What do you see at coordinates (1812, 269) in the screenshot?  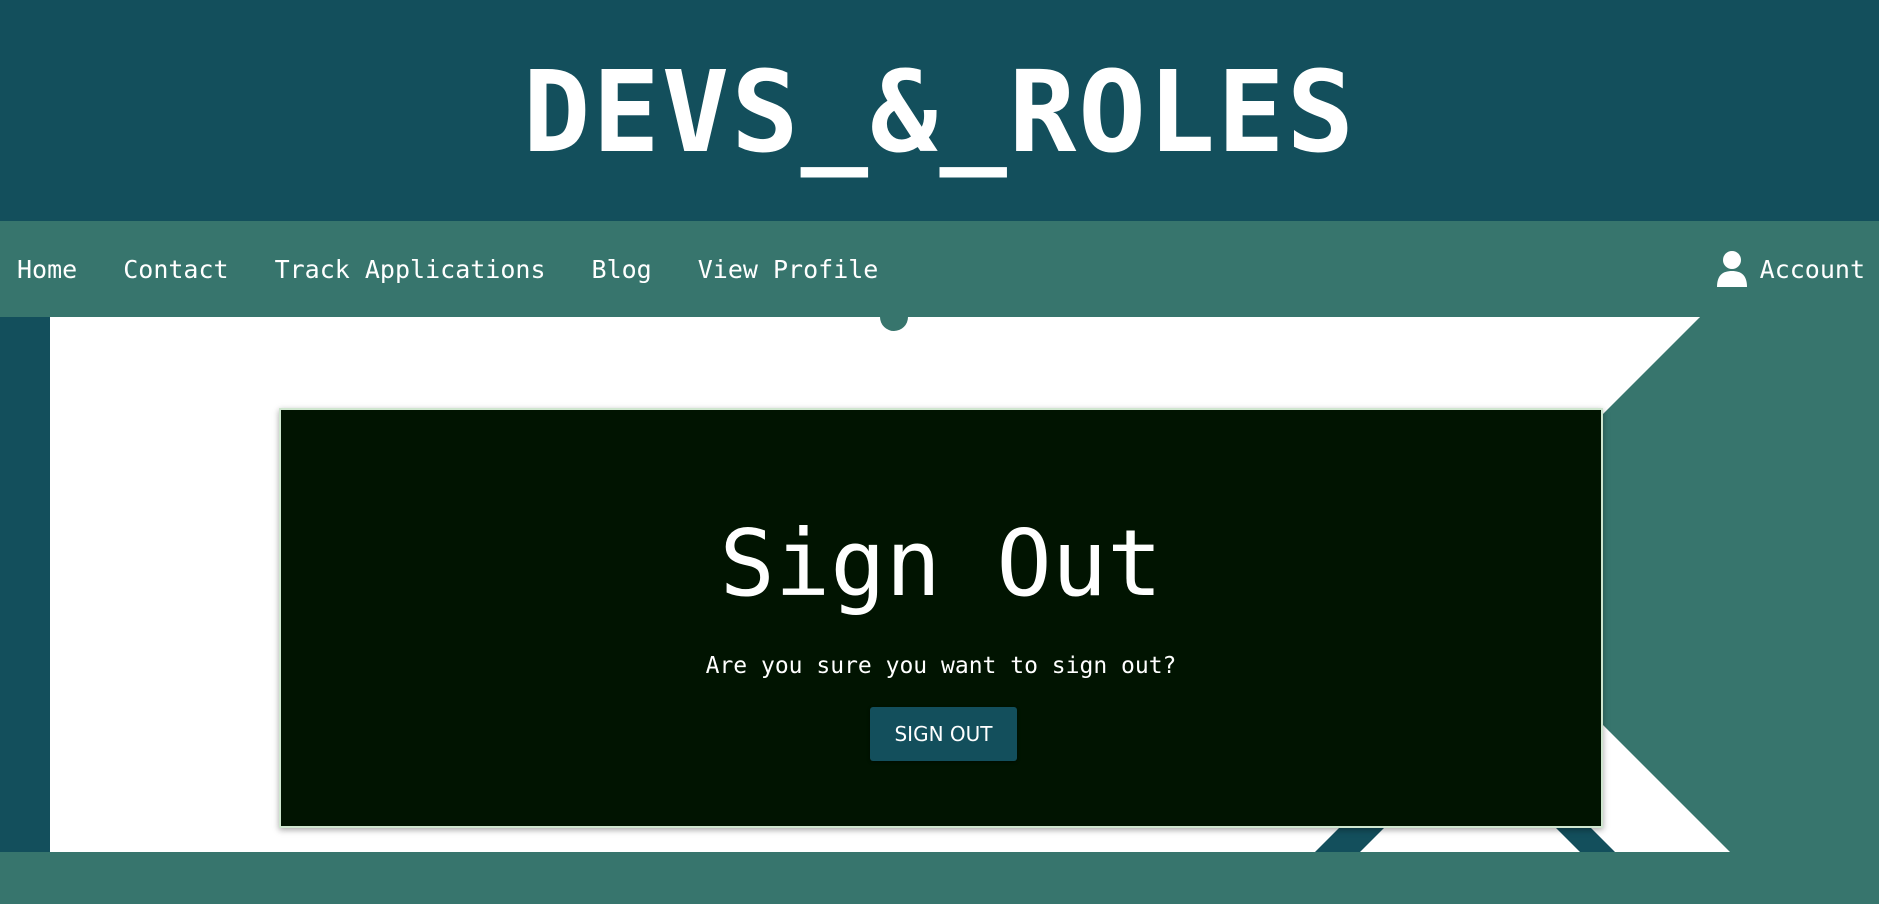 I see `account-label: Account` at bounding box center [1812, 269].